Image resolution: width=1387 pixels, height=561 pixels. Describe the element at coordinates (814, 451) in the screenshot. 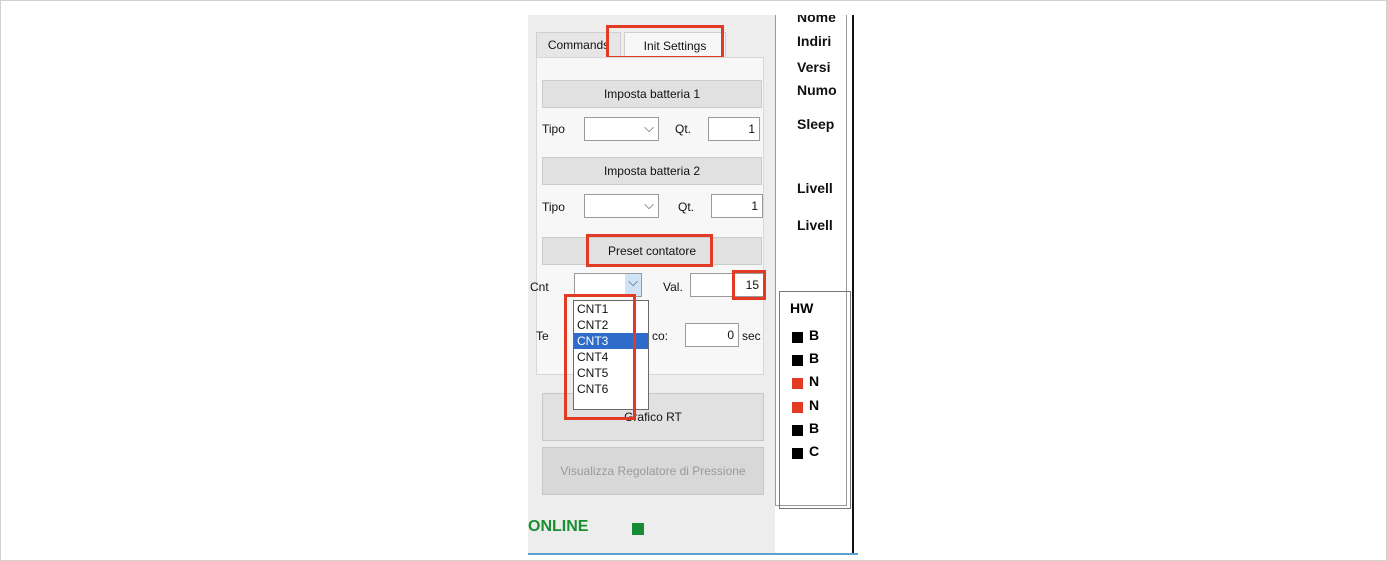

I see `hw-status-label: C` at that location.